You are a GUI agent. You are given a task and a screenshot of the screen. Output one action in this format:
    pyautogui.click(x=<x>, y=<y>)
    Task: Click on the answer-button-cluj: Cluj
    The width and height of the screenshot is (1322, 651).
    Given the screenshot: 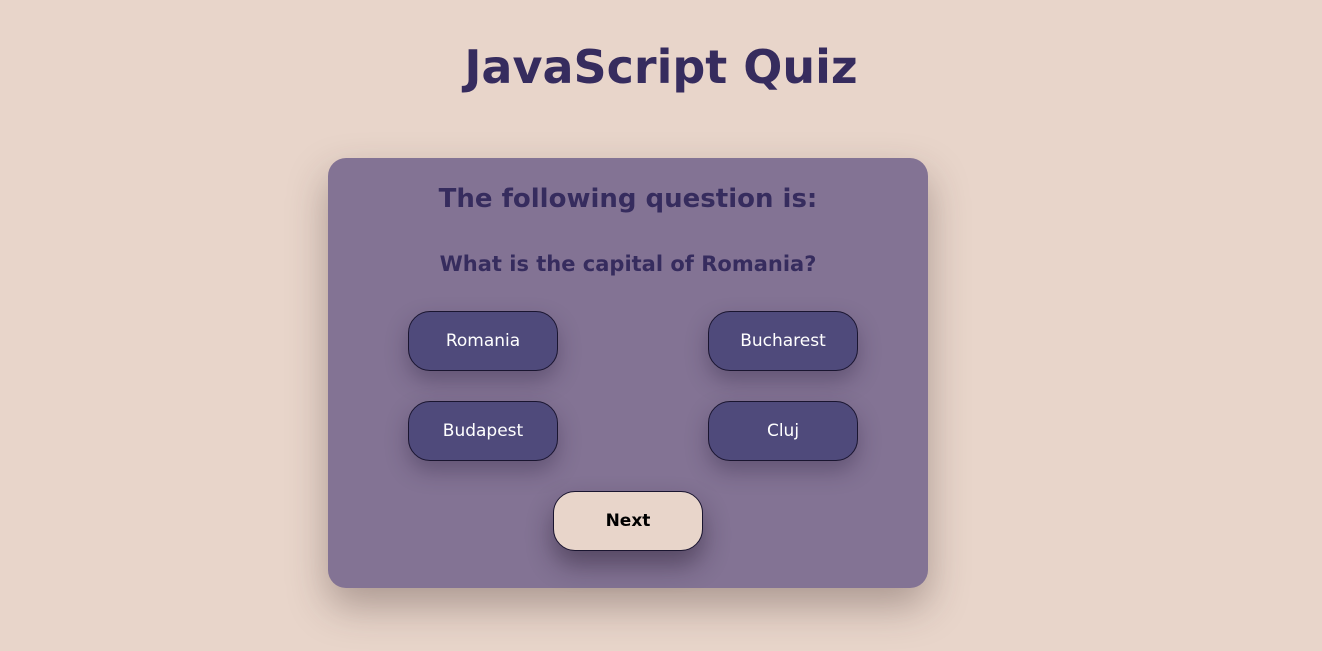 What is the action you would take?
    pyautogui.click(x=783, y=431)
    